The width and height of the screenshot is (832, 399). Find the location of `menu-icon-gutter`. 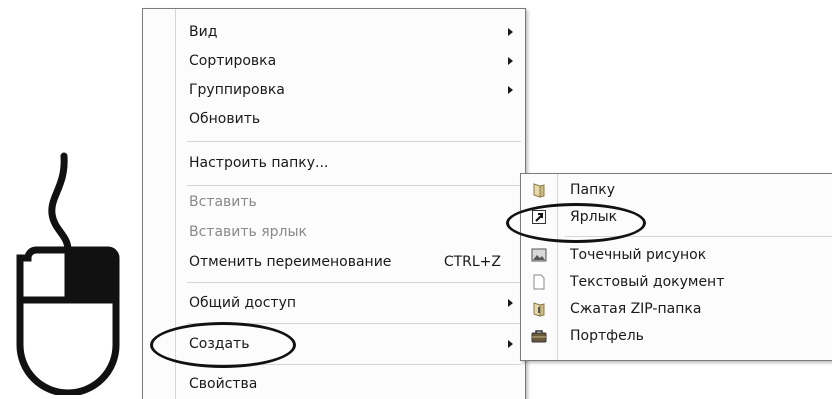

menu-icon-gutter is located at coordinates (175, 204).